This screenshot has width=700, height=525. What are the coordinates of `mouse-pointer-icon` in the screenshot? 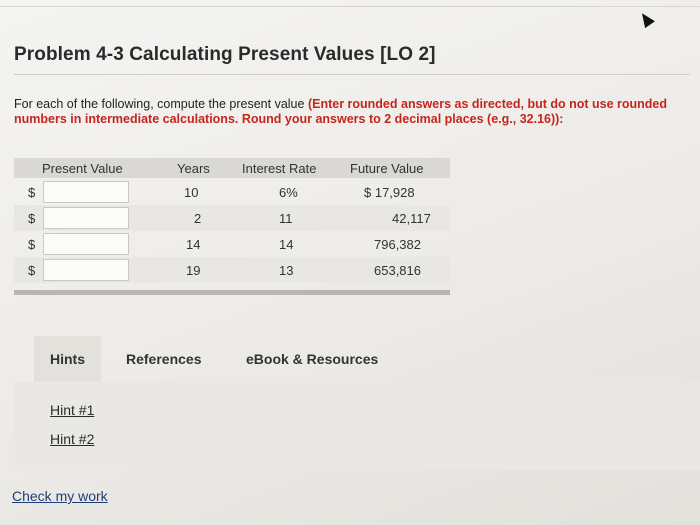 It's located at (646, 19).